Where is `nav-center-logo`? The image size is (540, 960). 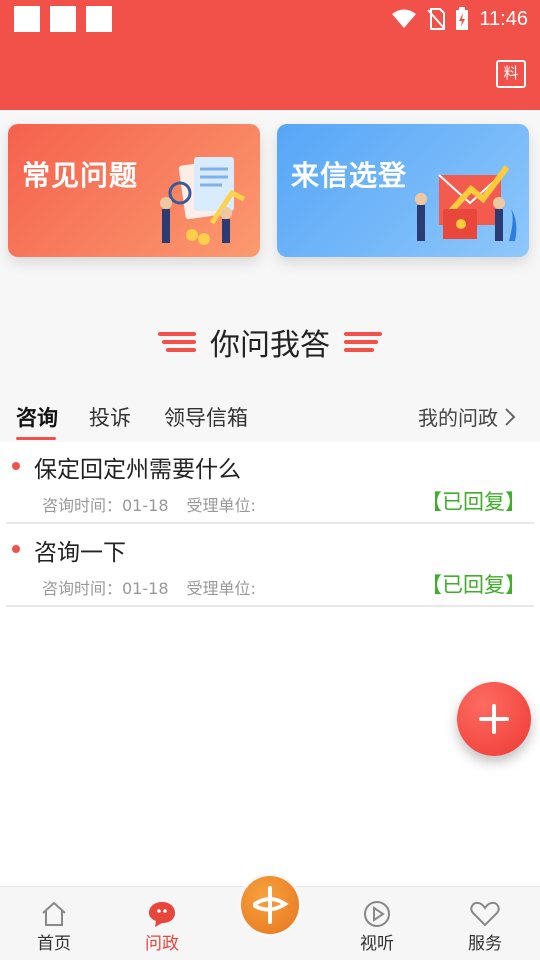 nav-center-logo is located at coordinates (270, 905).